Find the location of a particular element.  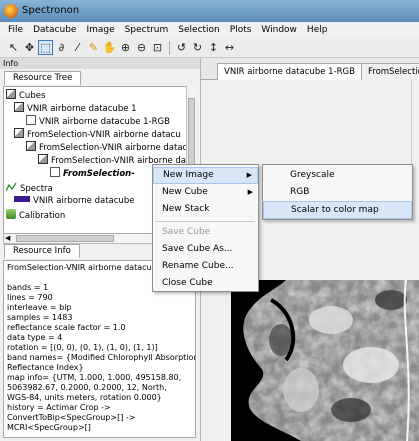

tree-node-label: VNIR airborne datacube 1 is located at coordinates (82, 109).